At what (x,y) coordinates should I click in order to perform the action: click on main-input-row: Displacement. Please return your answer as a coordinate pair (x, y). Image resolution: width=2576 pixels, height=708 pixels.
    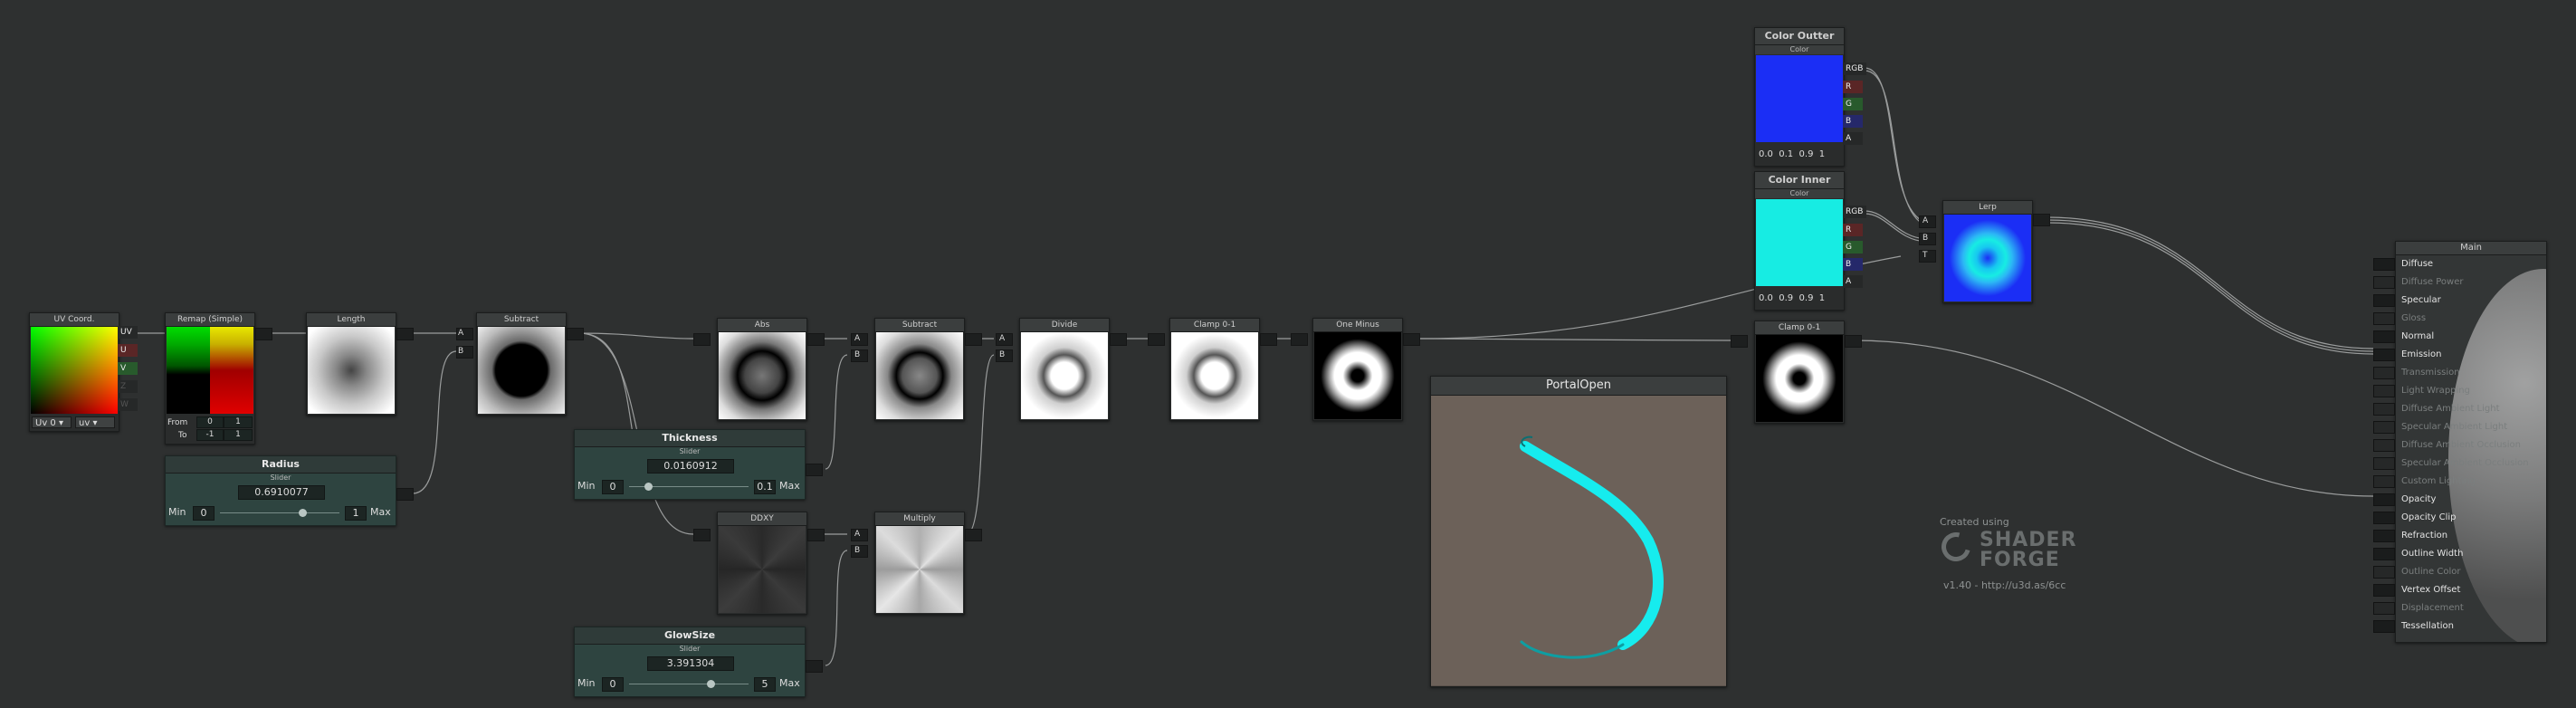
    Looking at the image, I should click on (2468, 608).